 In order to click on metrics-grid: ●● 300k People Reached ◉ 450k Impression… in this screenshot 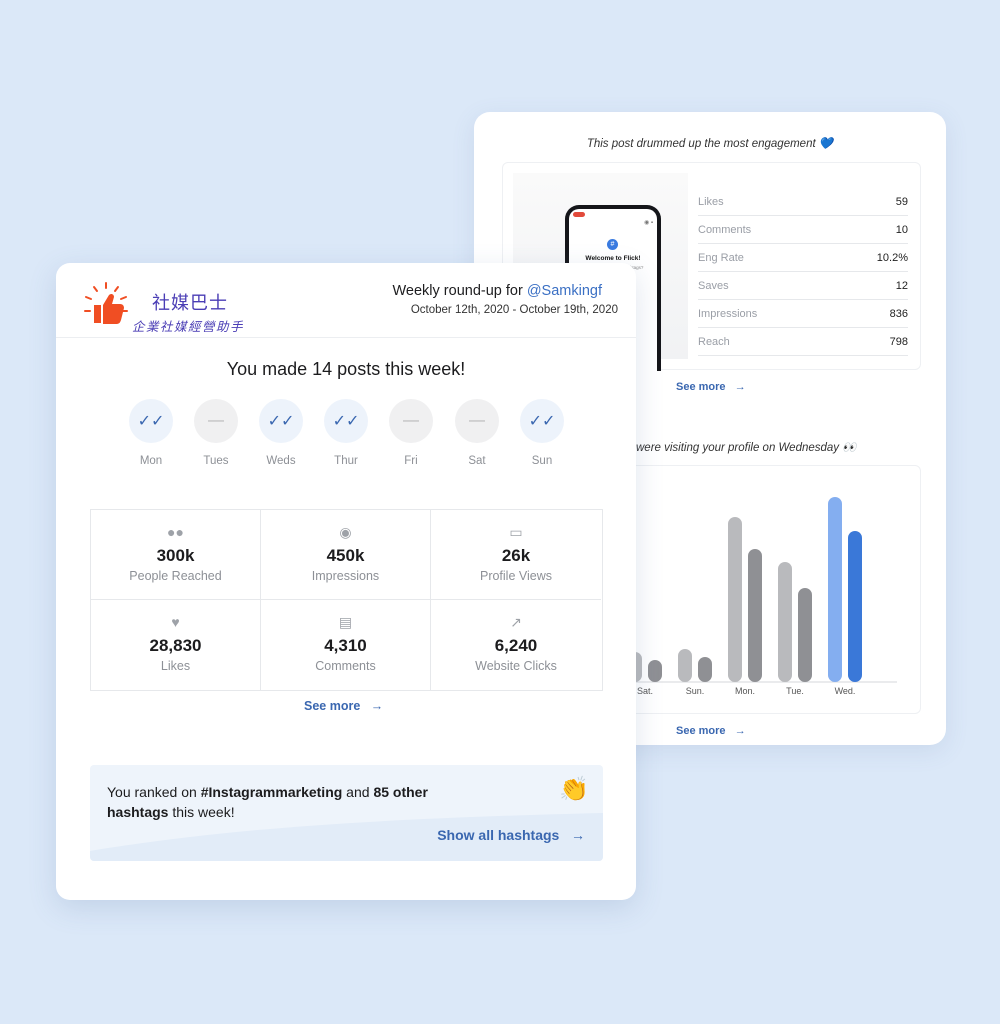, I will do `click(346, 600)`.